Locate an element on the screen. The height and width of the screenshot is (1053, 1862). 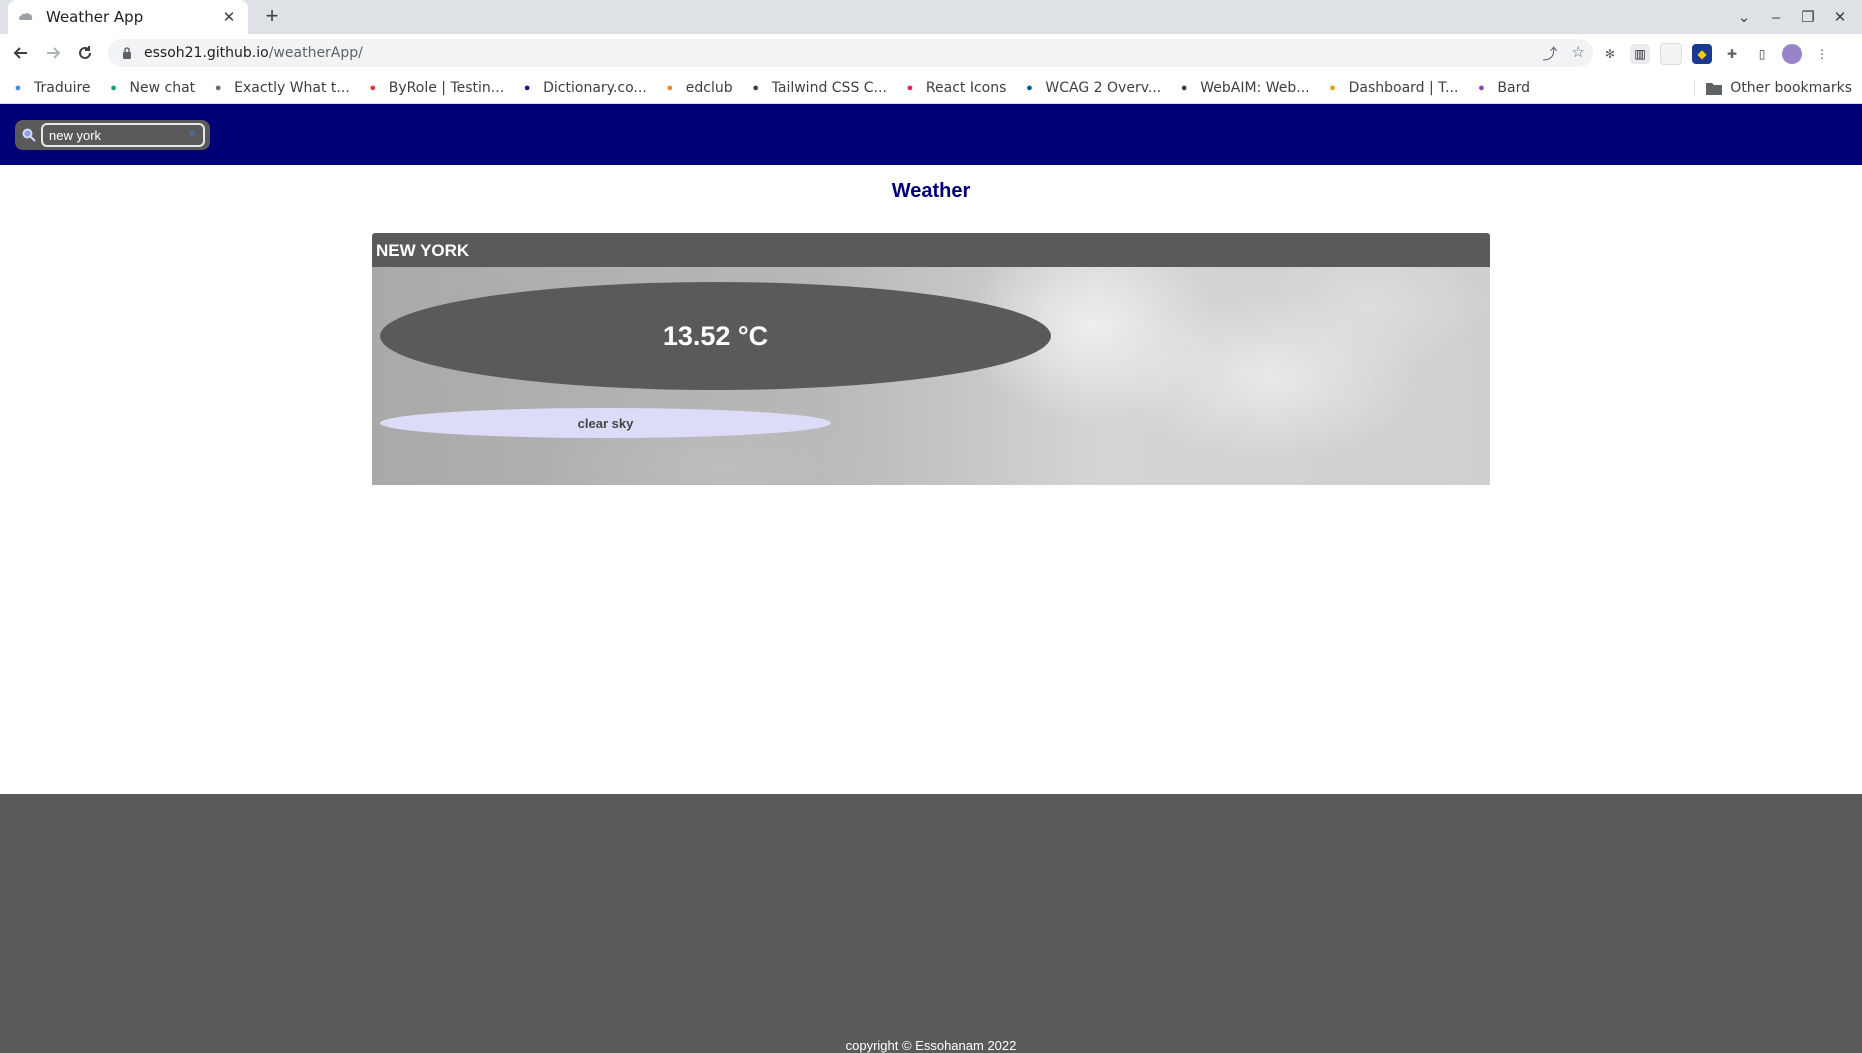
bookmark-item: ● Bard is located at coordinates (1501, 88).